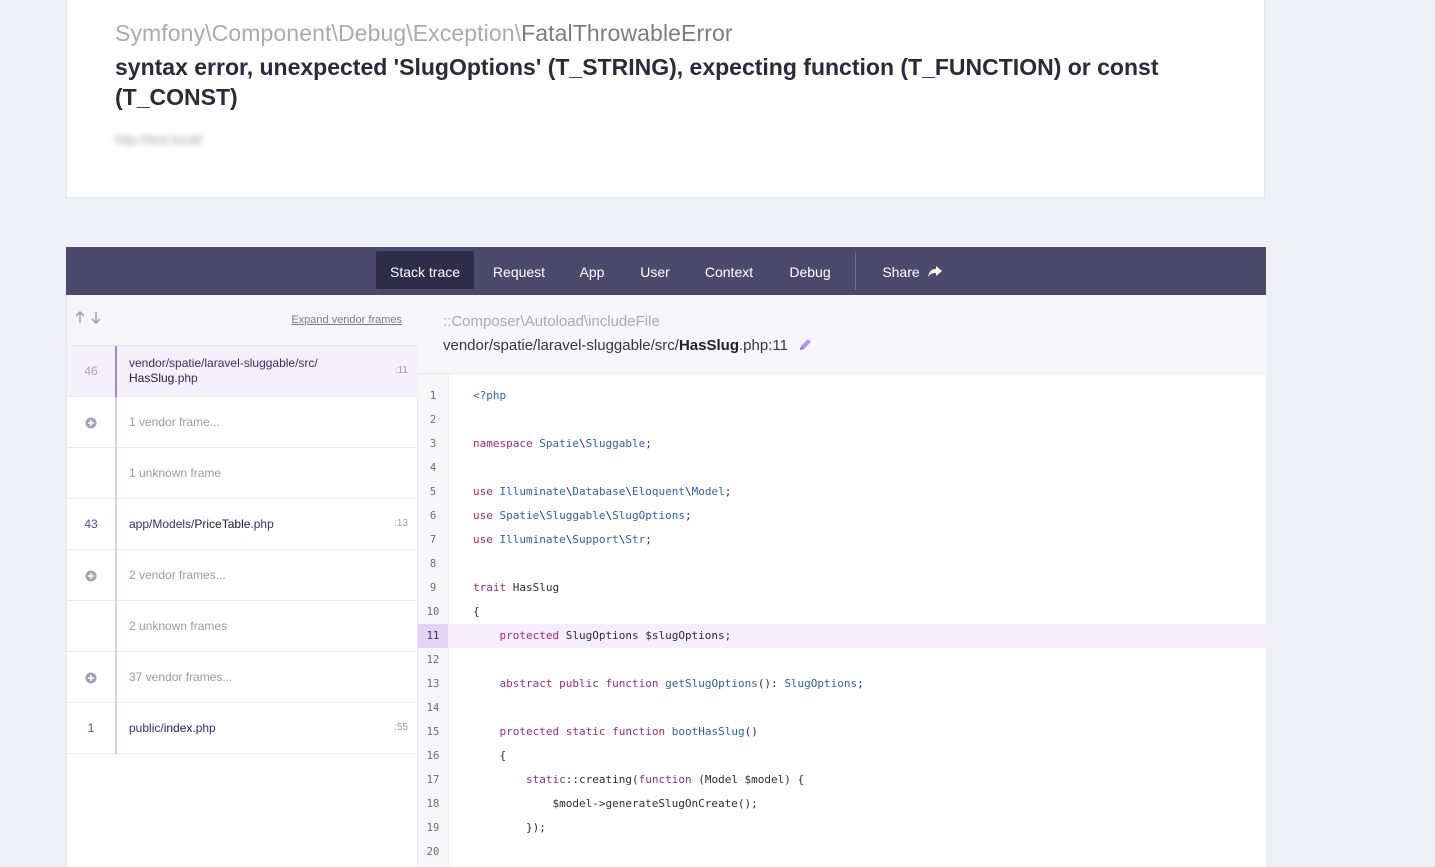 The height and width of the screenshot is (867, 1435). What do you see at coordinates (628, 731) in the screenshot?
I see `code-text: protected static function bootHasSlug()` at bounding box center [628, 731].